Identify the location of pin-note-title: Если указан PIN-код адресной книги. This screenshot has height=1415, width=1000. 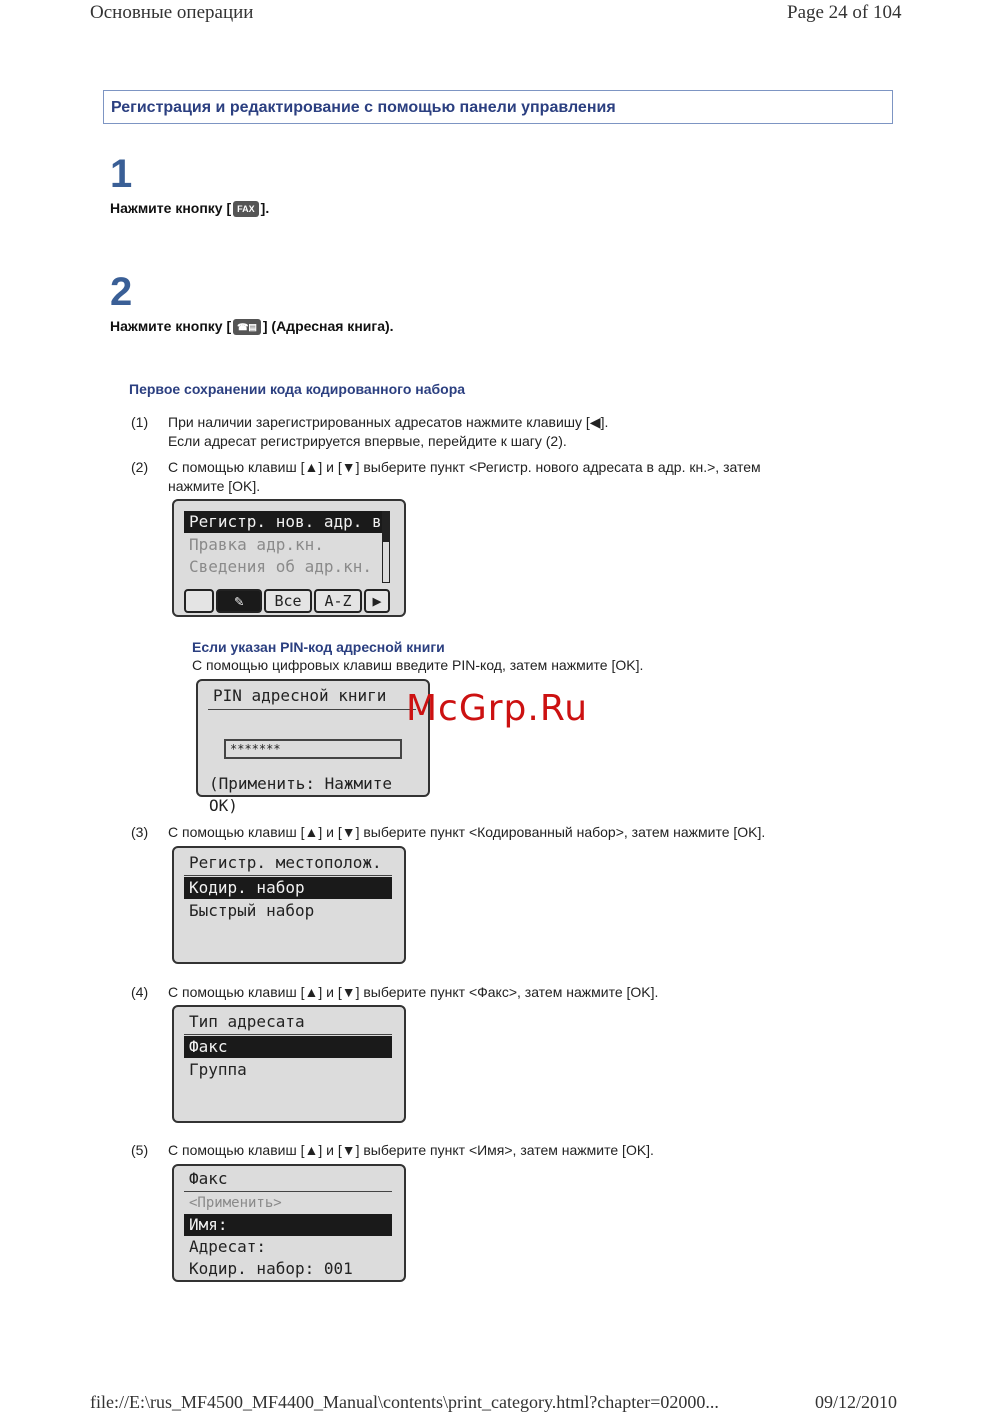
(318, 647).